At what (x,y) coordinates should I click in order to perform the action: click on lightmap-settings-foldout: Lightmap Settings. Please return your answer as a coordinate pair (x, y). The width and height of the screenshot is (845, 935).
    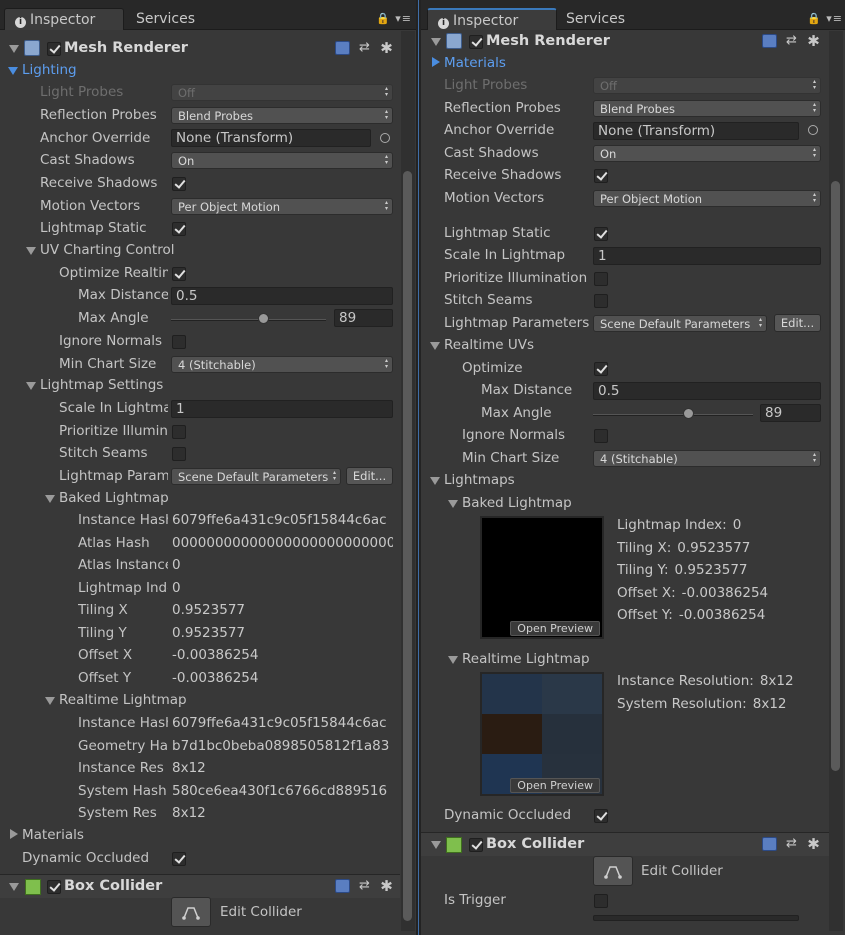
    Looking at the image, I should click on (110, 385).